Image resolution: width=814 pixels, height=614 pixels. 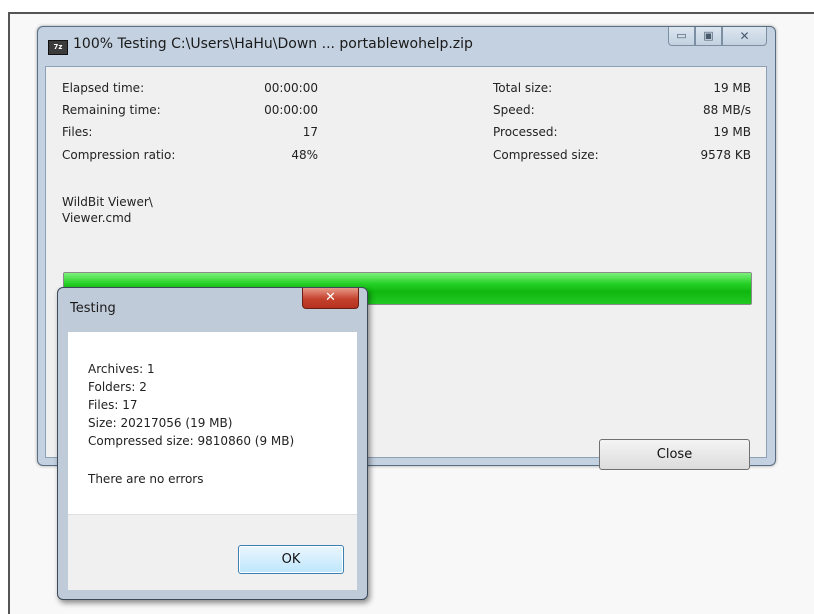 What do you see at coordinates (107, 202) in the screenshot?
I see `current-folder: WildBit Viewer\` at bounding box center [107, 202].